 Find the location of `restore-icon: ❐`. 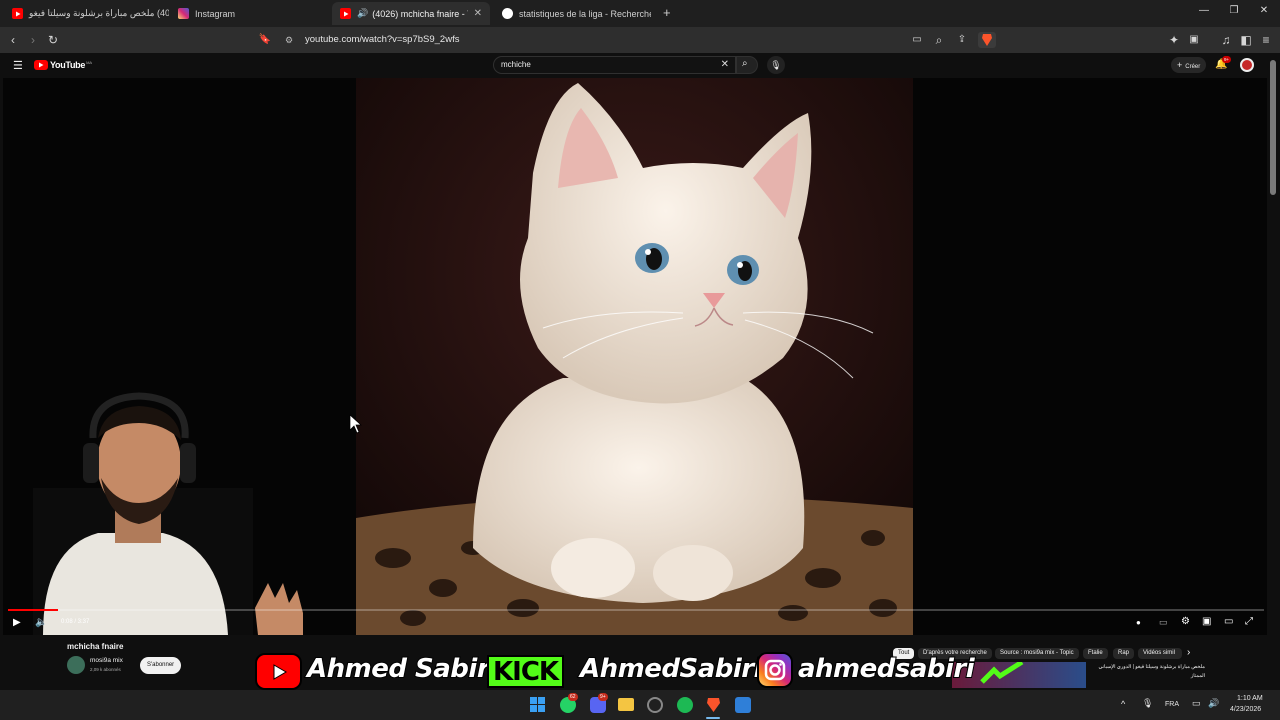

restore-icon: ❐ is located at coordinates (1234, 10).